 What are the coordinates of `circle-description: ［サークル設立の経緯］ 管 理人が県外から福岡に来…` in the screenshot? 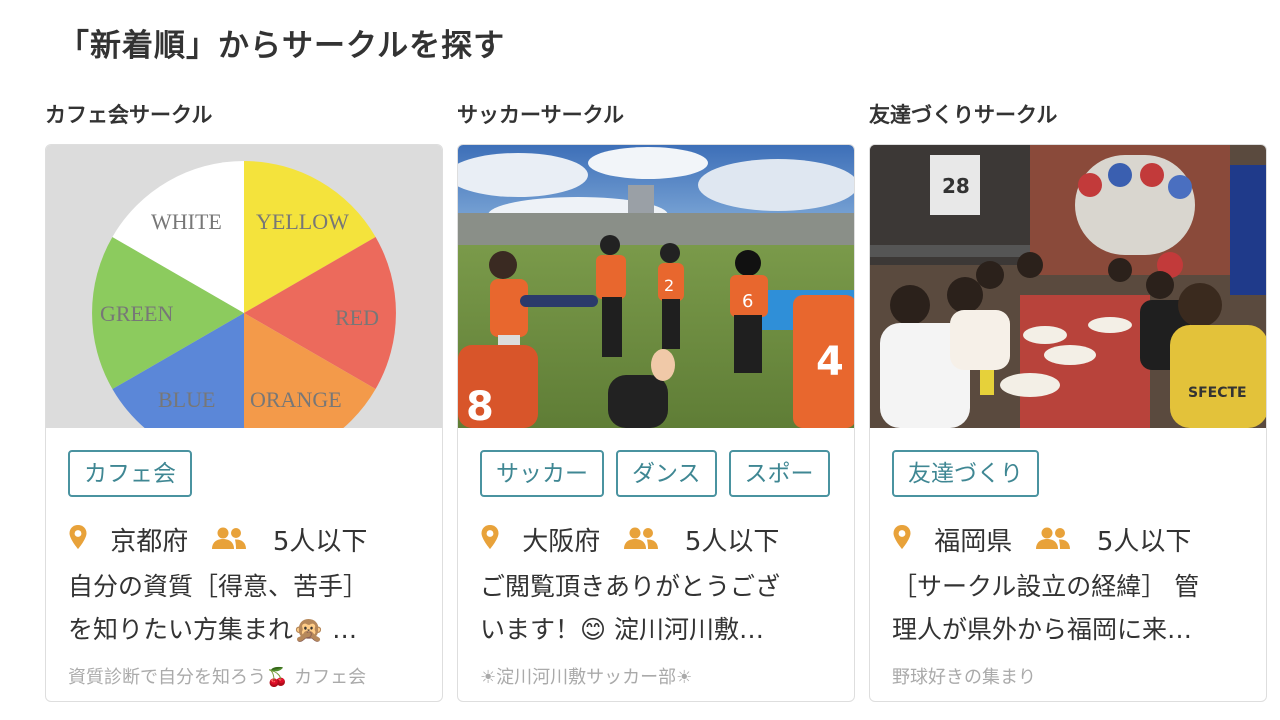 It's located at (1068, 608).